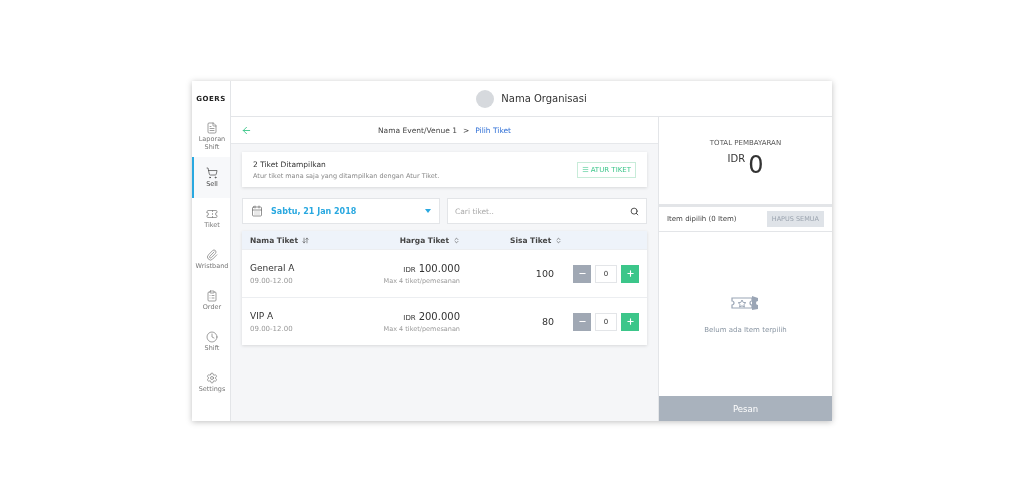 The width and height of the screenshot is (1024, 500). I want to click on search-icon, so click(634, 211).